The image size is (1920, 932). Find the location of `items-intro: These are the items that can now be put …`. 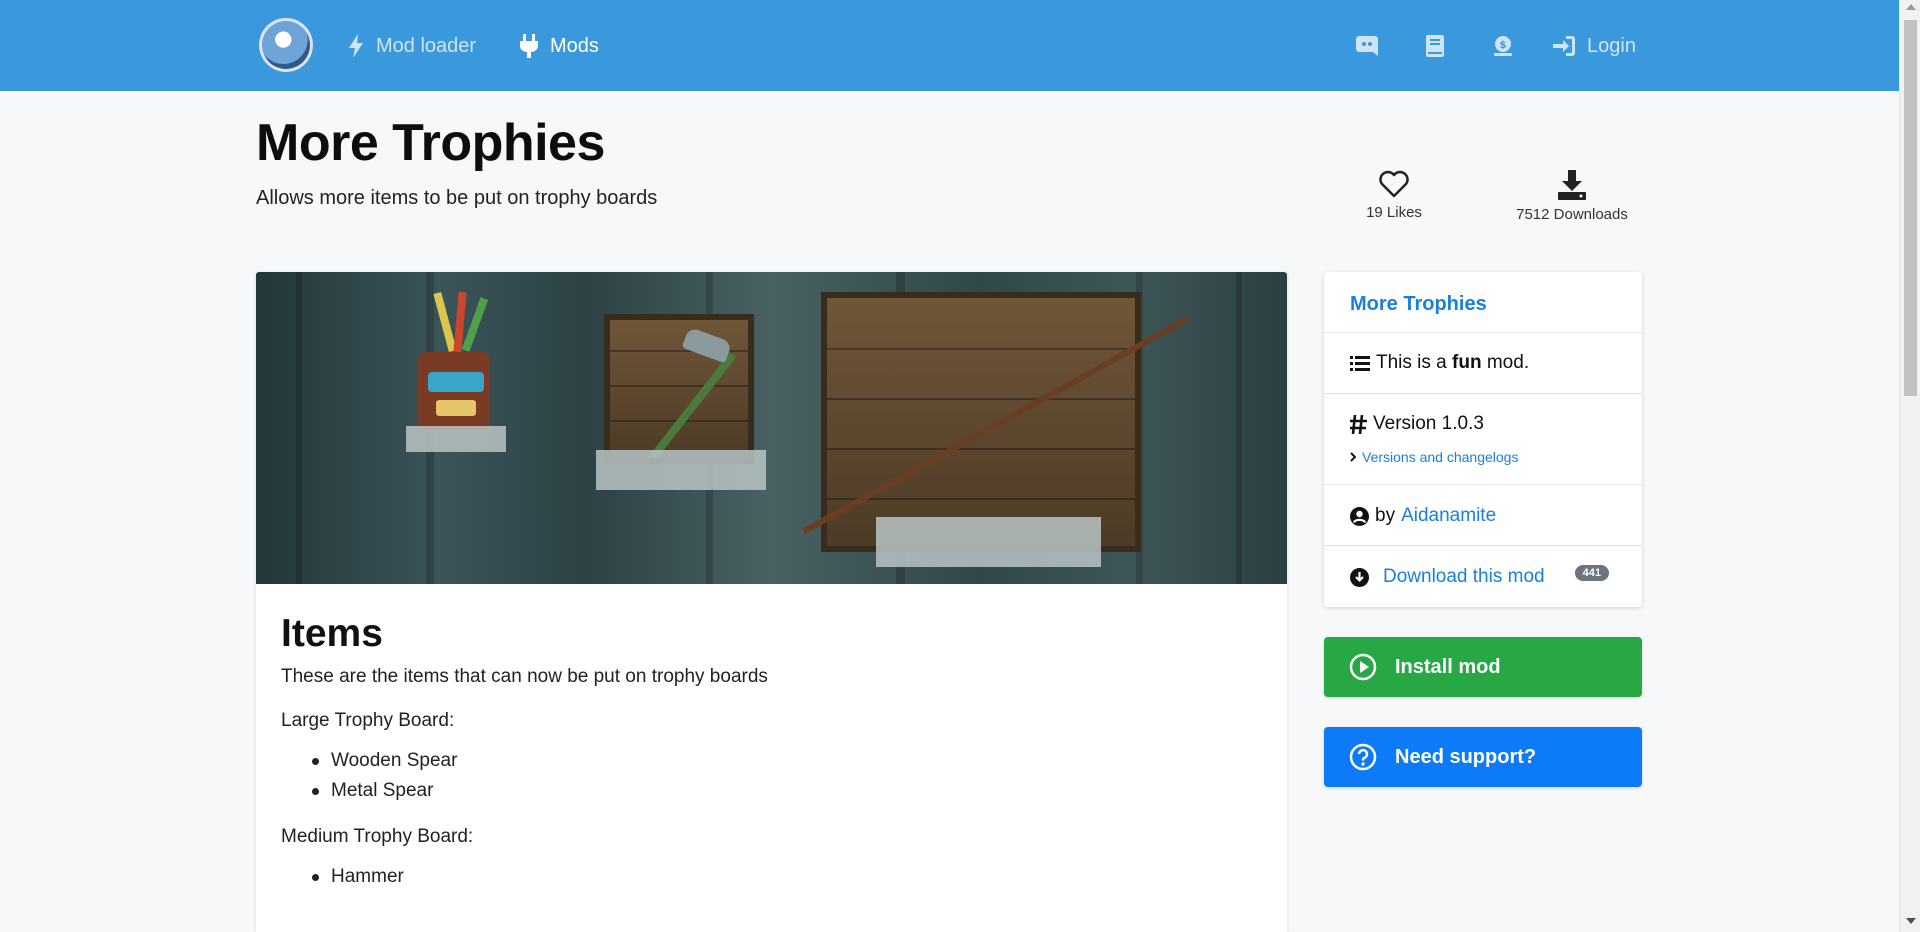

items-intro: These are the items that can now be put … is located at coordinates (524, 676).